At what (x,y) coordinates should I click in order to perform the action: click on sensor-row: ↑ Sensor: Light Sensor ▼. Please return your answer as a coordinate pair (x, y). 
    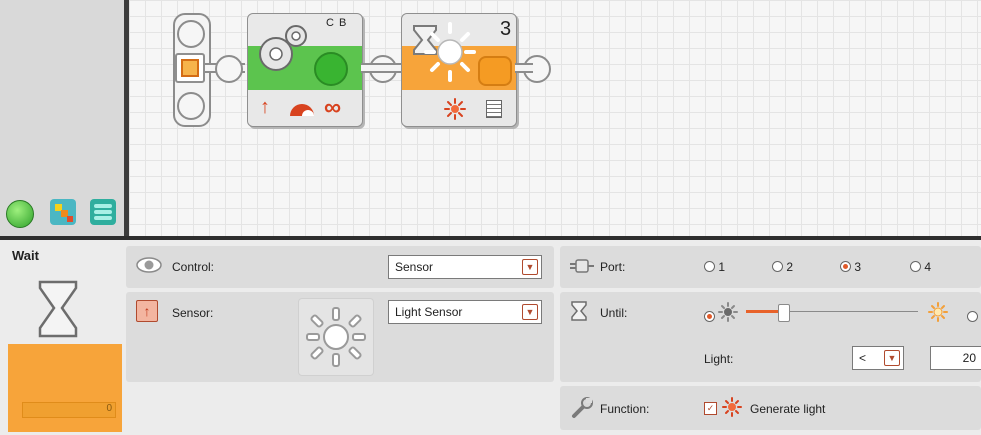
    Looking at the image, I should click on (340, 337).